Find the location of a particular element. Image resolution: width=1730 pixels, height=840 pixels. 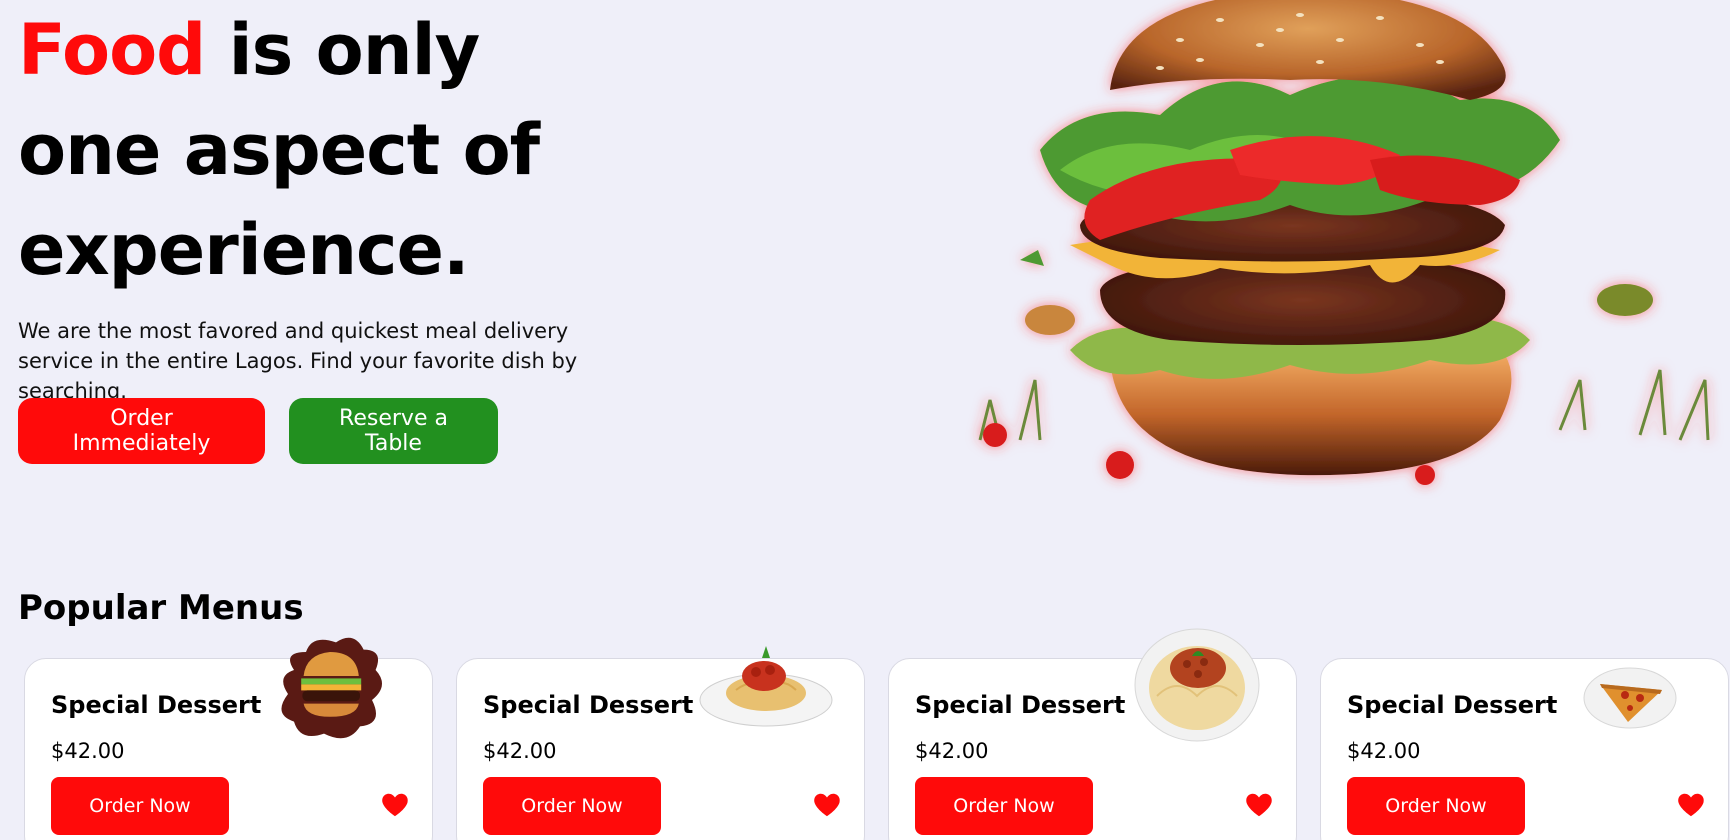

hero-title-accent: Food is located at coordinates (112, 50).